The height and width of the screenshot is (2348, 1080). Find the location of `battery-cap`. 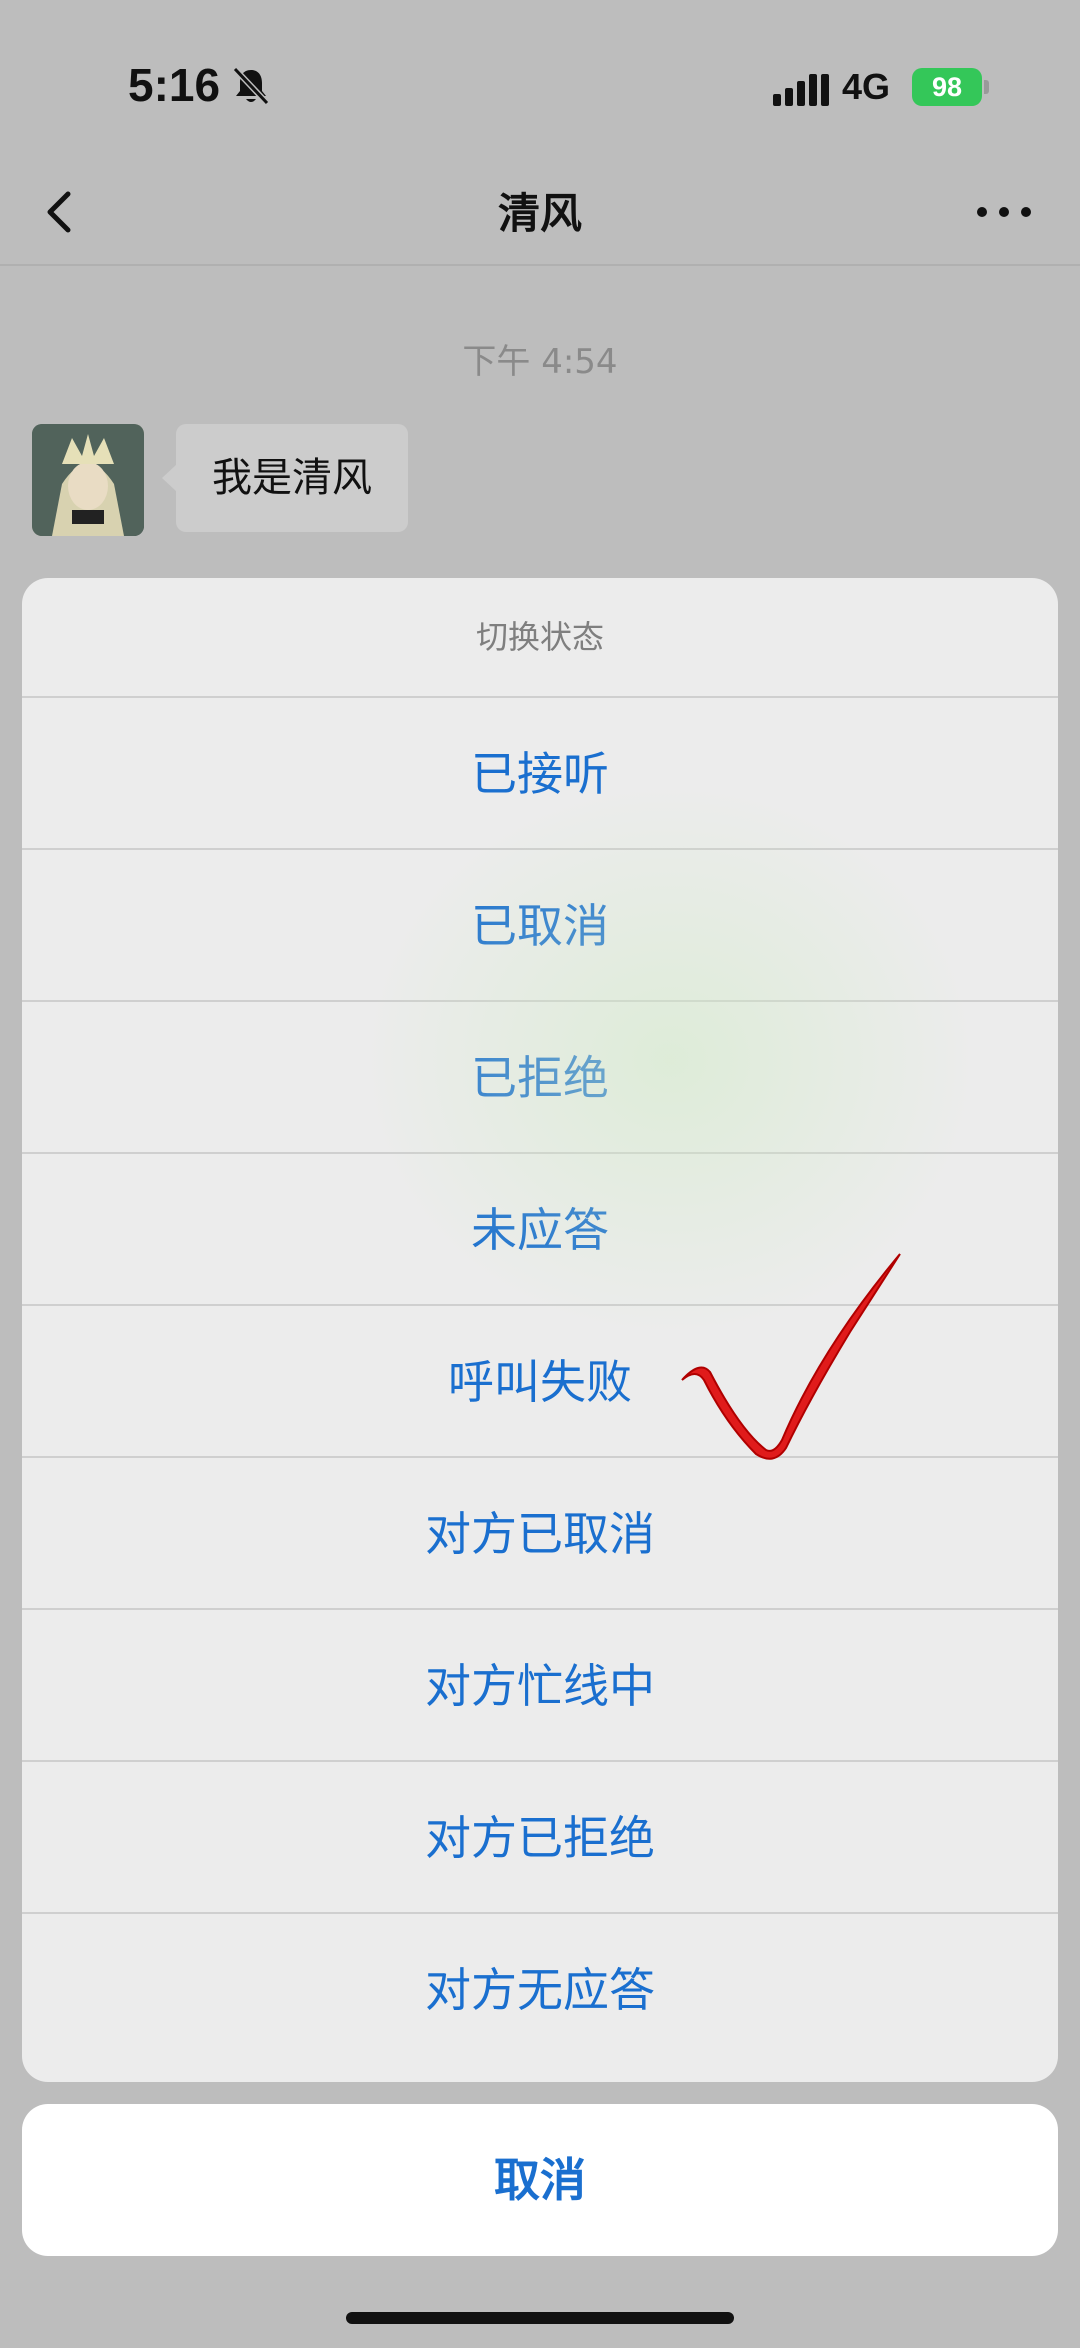

battery-cap is located at coordinates (986, 87).